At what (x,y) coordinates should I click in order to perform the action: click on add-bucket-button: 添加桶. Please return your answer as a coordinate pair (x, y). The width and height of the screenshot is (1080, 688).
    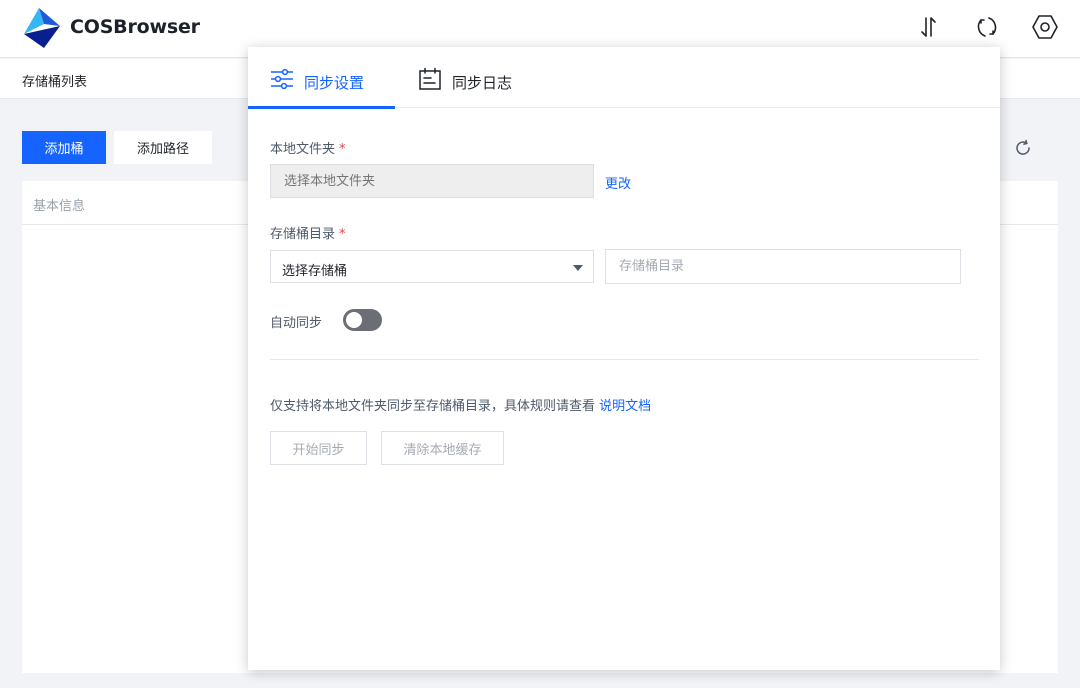
    Looking at the image, I should click on (64, 147).